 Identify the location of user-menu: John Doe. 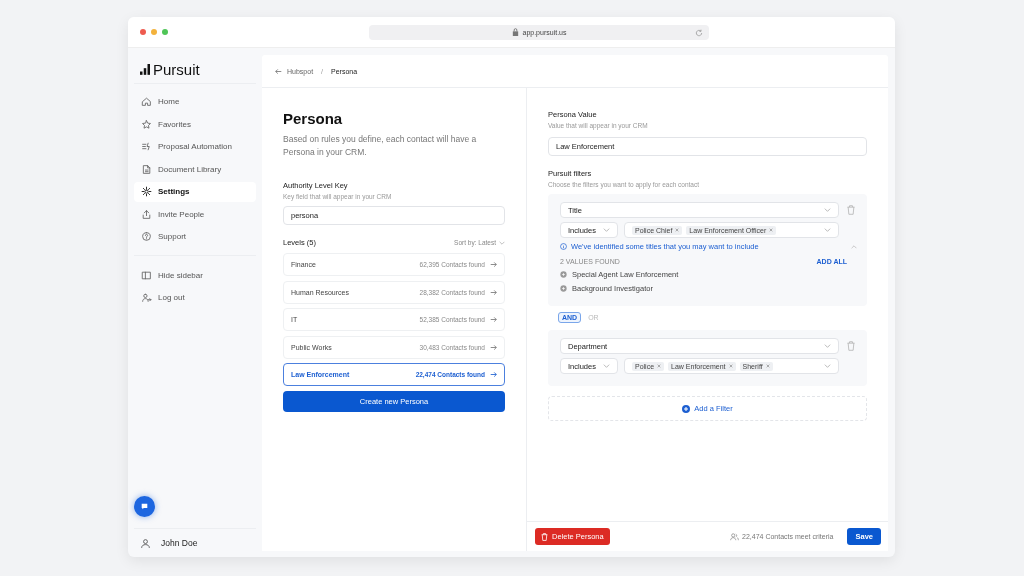
(195, 542).